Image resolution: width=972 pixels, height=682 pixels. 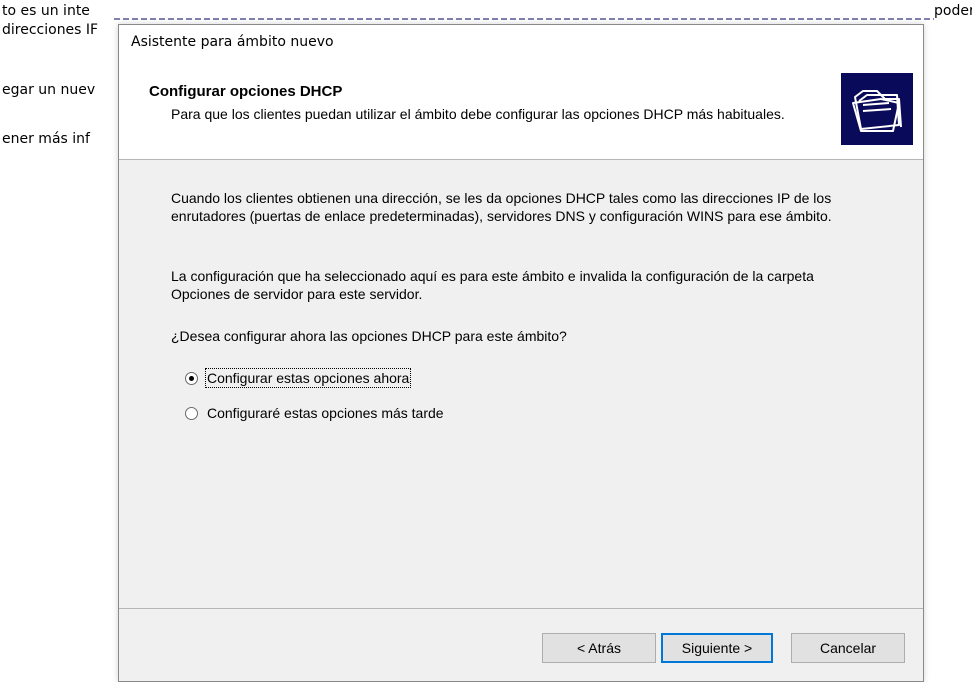 I want to click on background-text-line-3: egar un nuev, so click(x=49, y=90).